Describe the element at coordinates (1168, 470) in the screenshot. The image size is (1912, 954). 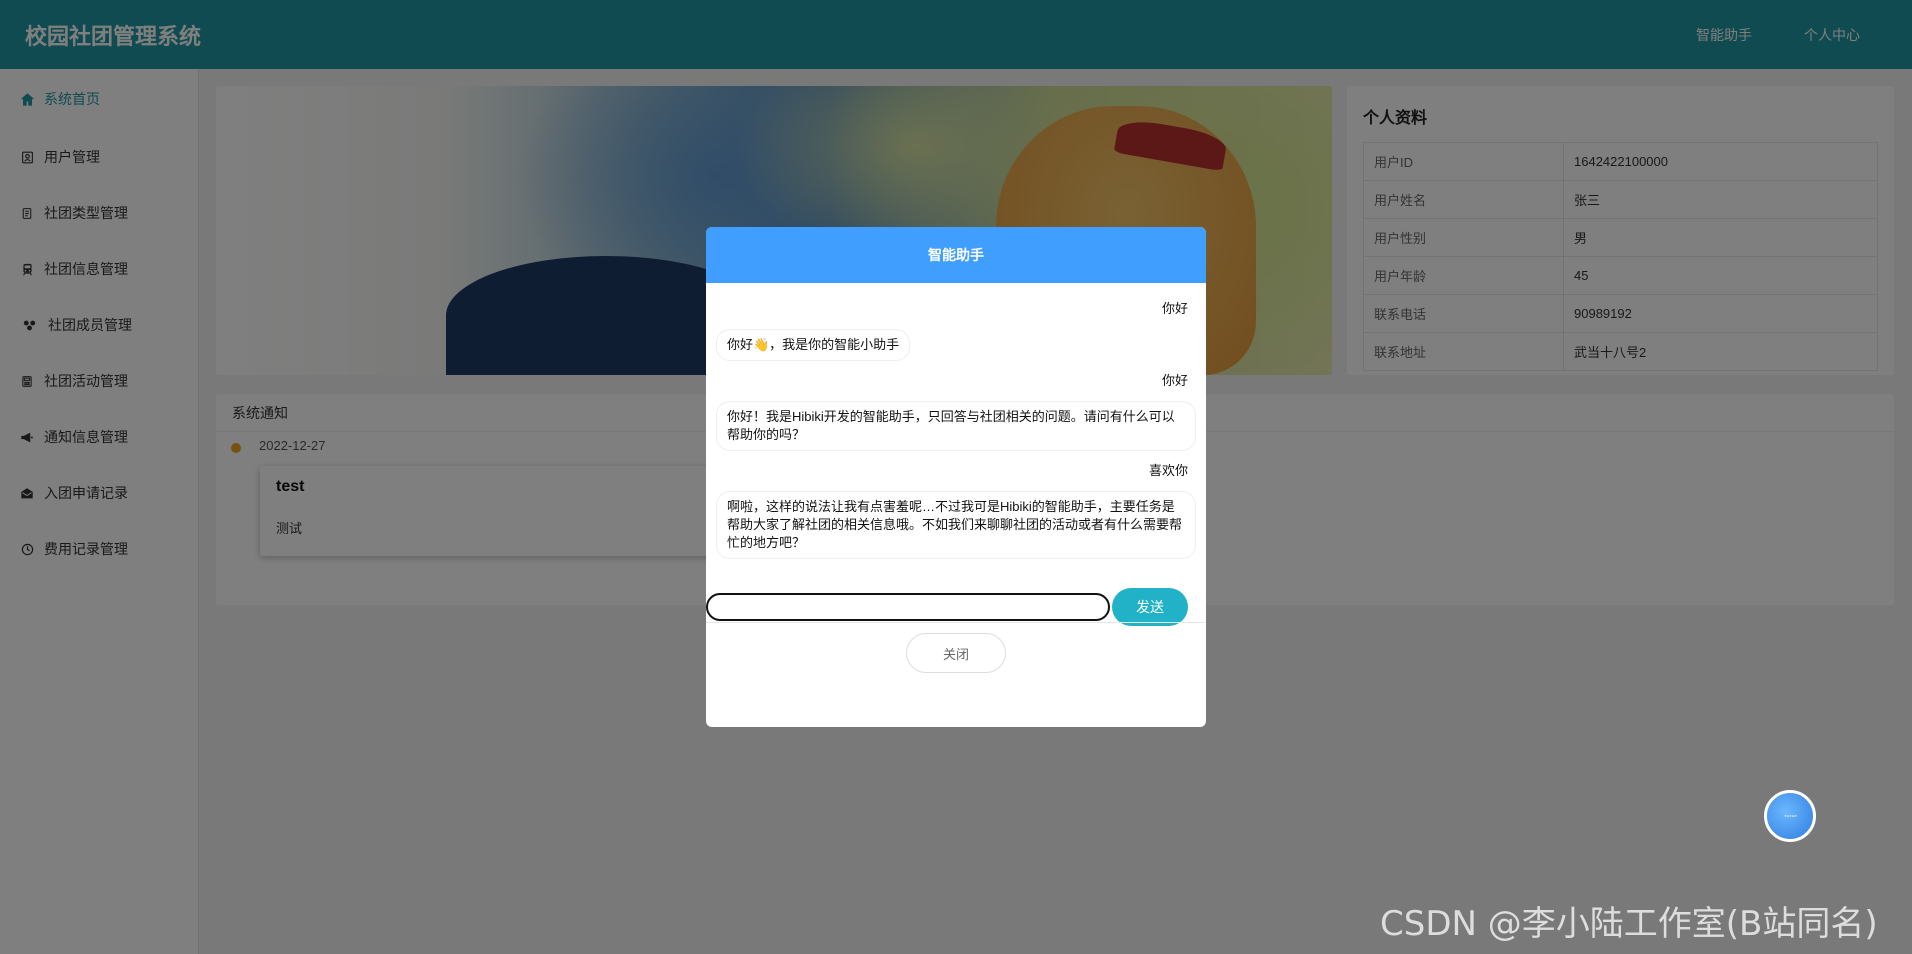
I see `message-text: 喜欢你` at that location.